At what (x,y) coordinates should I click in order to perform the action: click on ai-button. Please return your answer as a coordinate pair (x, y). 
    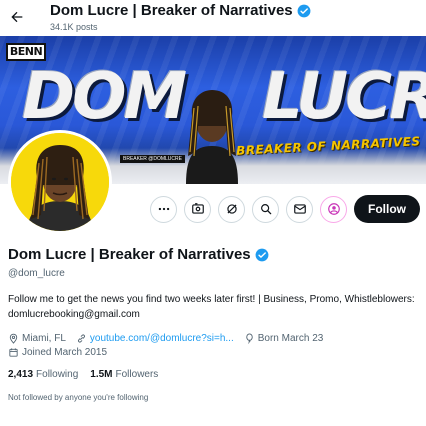
    Looking at the image, I should click on (231, 209).